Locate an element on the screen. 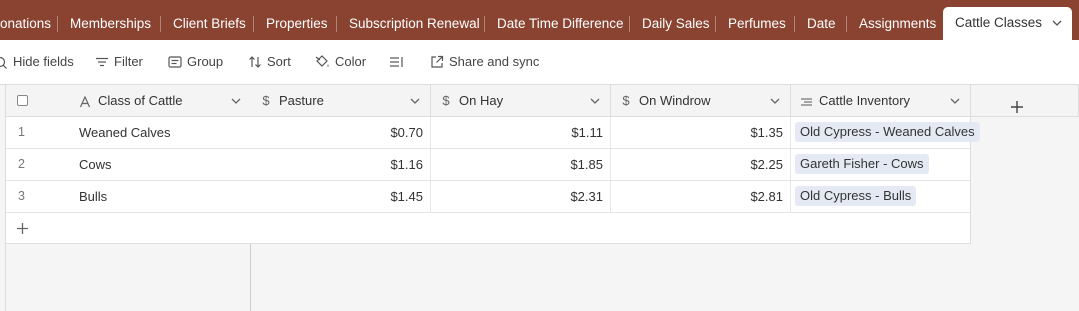  row-height-button is located at coordinates (399, 62).